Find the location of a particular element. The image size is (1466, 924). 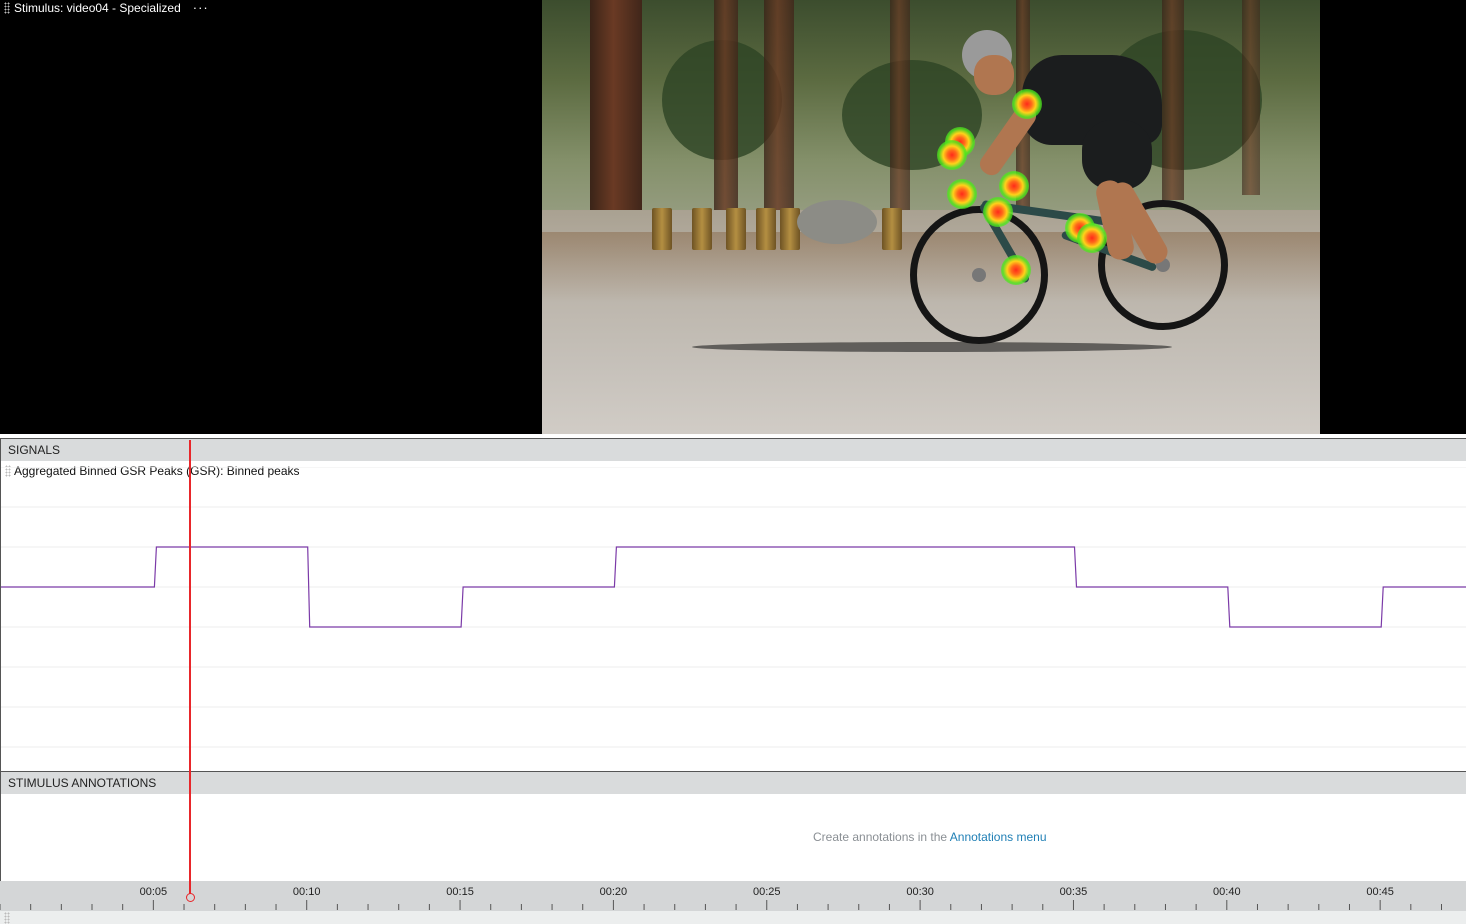

timeline-tick-label: 00:45 is located at coordinates (1380, 892).